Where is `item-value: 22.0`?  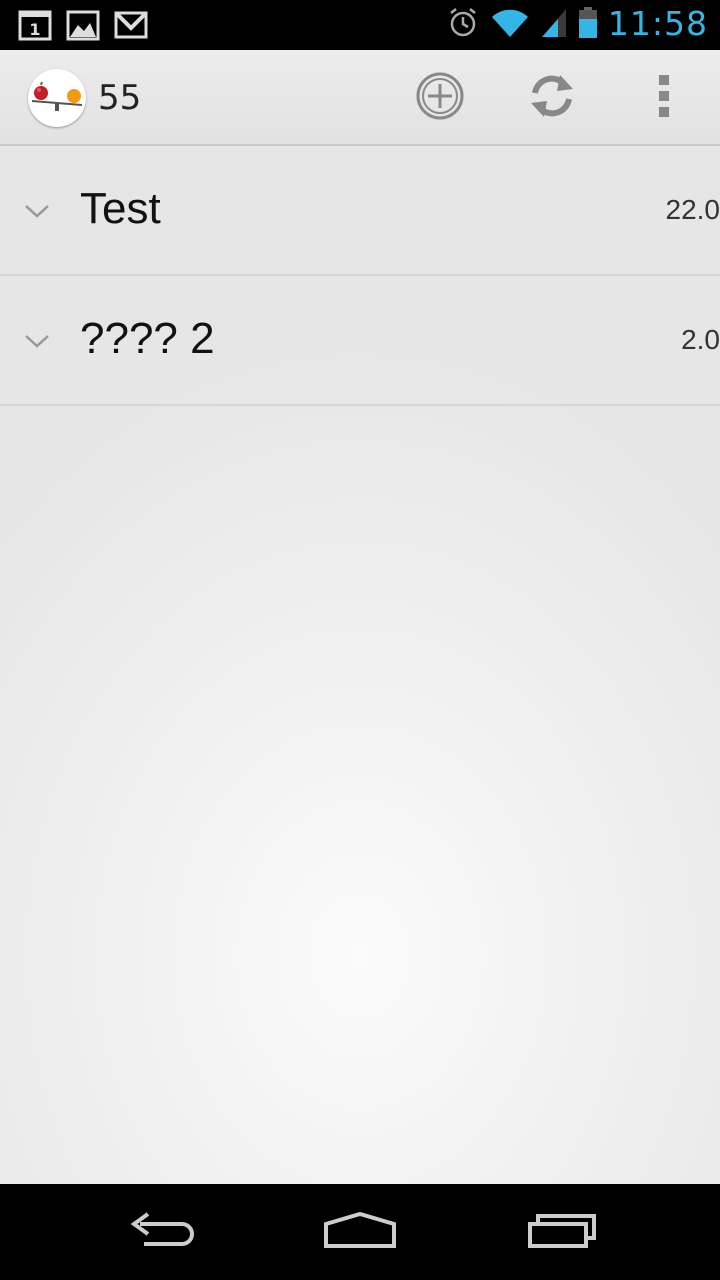 item-value: 22.0 is located at coordinates (692, 209).